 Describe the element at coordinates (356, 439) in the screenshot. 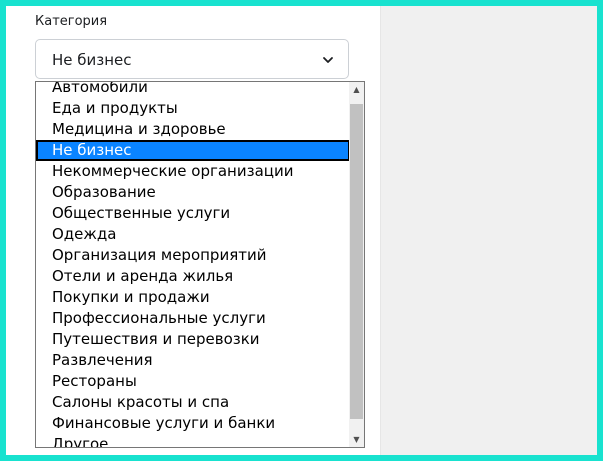

I see `scroll-down-arrow-icon: ▼` at that location.